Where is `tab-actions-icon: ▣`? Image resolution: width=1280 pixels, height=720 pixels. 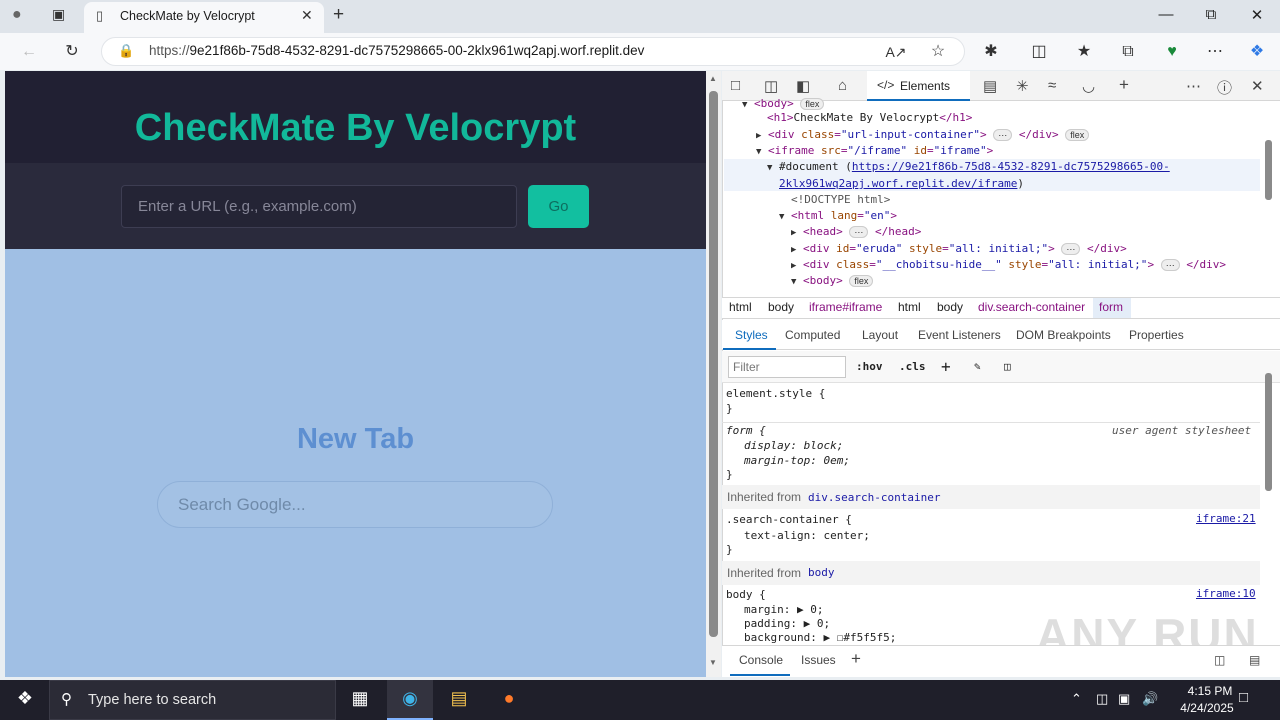 tab-actions-icon: ▣ is located at coordinates (58, 14).